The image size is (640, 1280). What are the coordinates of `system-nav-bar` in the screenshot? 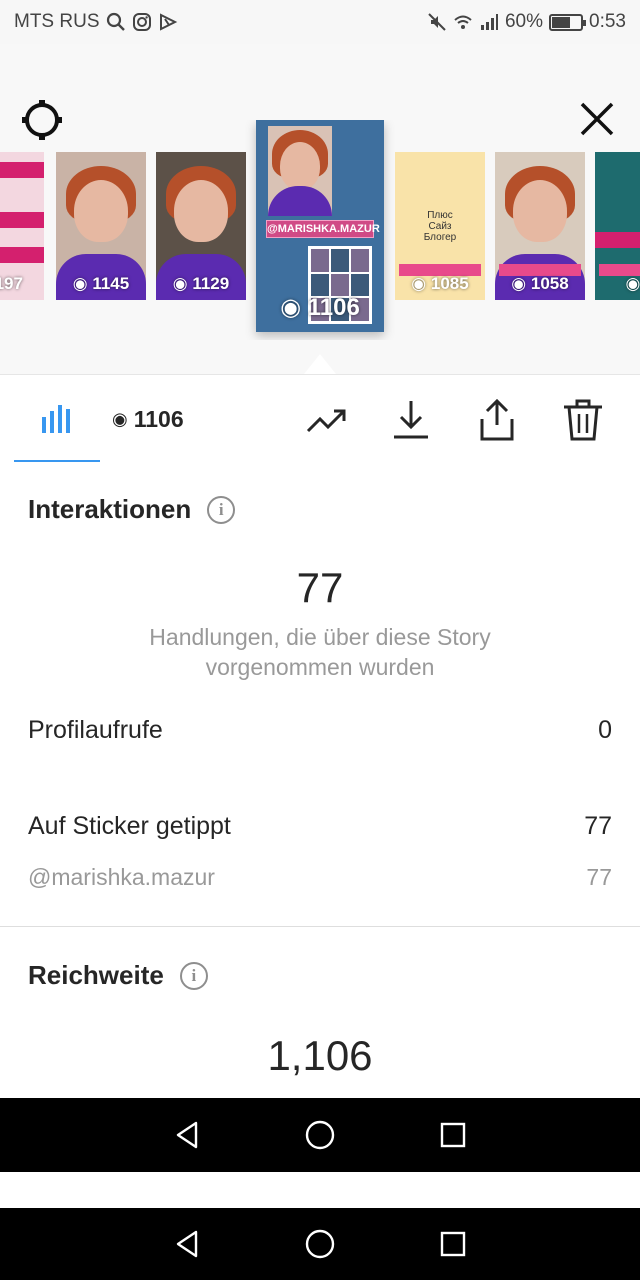 It's located at (320, 1135).